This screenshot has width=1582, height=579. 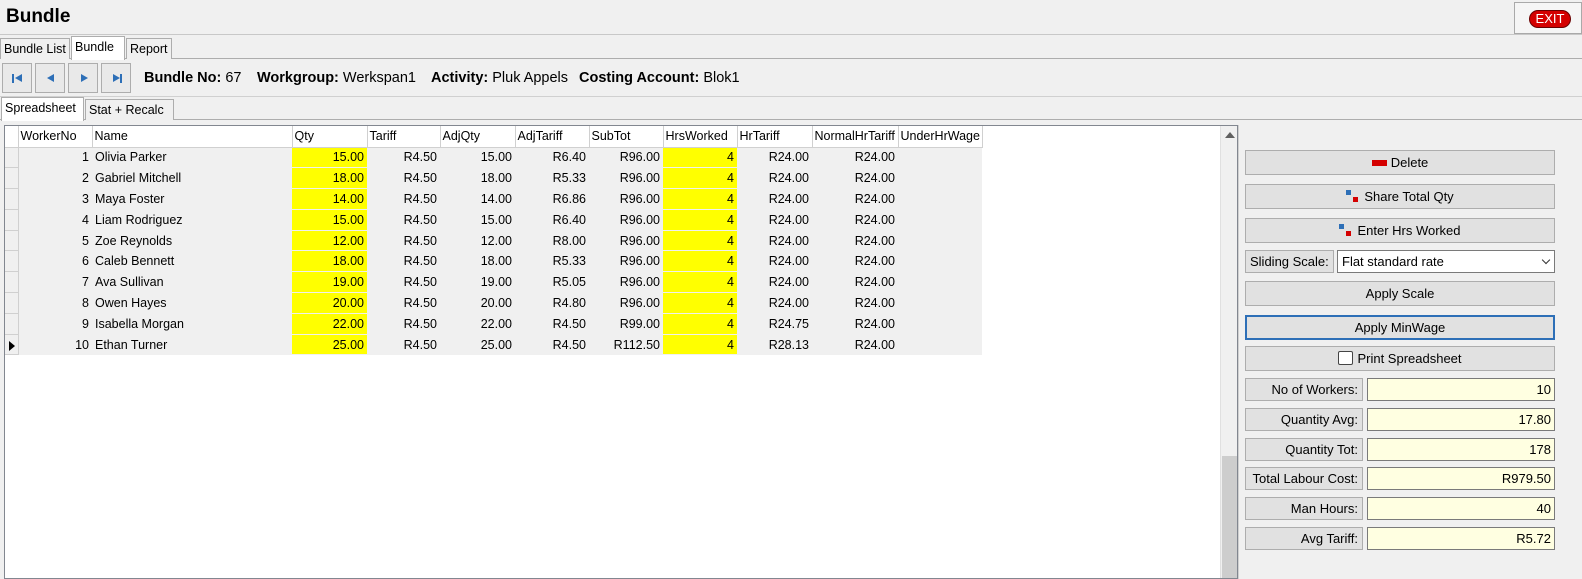 What do you see at coordinates (192, 303) in the screenshot?
I see `name-cell: Owen Hayes` at bounding box center [192, 303].